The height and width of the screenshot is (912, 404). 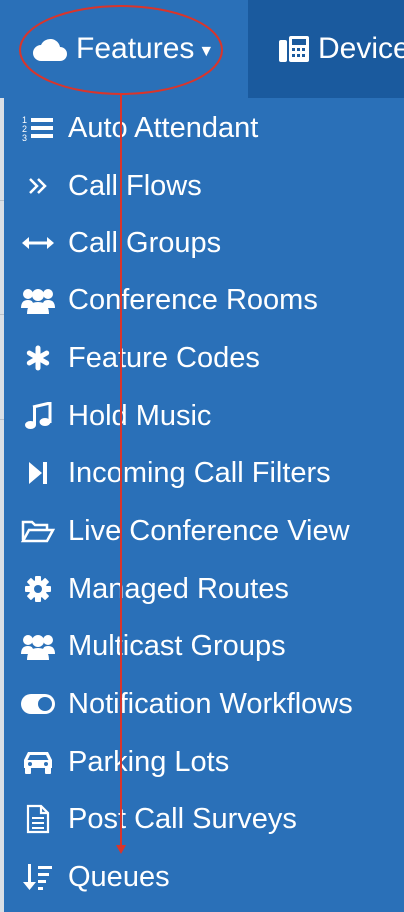 I want to click on cog-icon, so click(x=38, y=589).